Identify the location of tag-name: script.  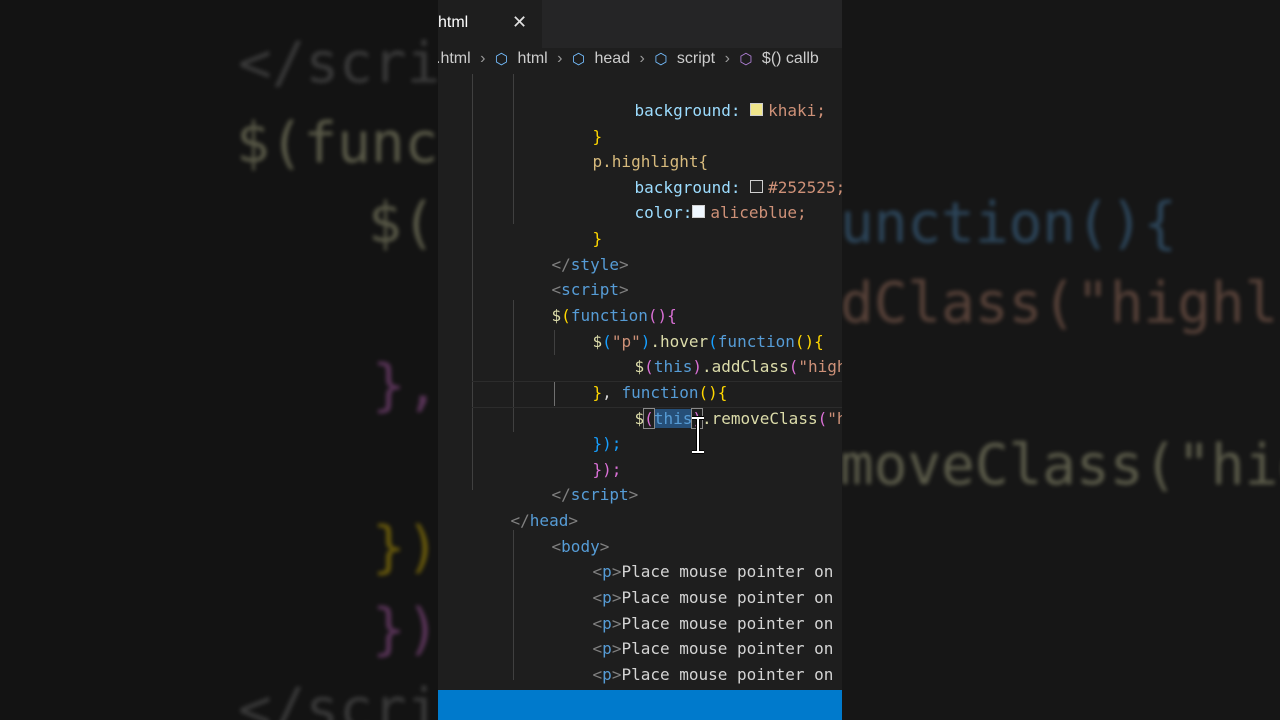
(599, 494).